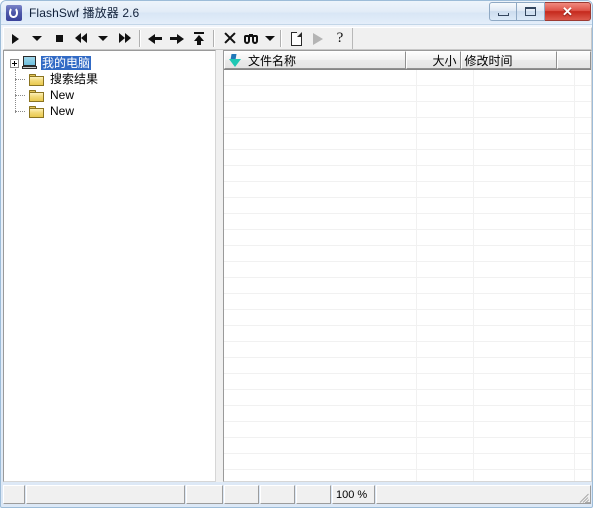  I want to click on minimize-button, so click(503, 11).